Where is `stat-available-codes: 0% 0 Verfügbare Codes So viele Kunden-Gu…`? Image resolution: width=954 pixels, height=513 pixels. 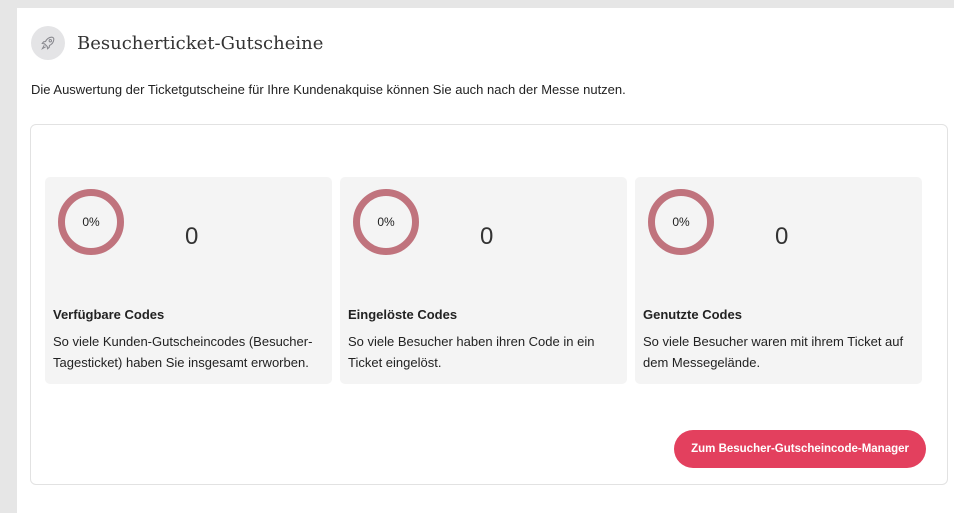 stat-available-codes: 0% 0 Verfügbare Codes So viele Kunden-Gu… is located at coordinates (188, 280).